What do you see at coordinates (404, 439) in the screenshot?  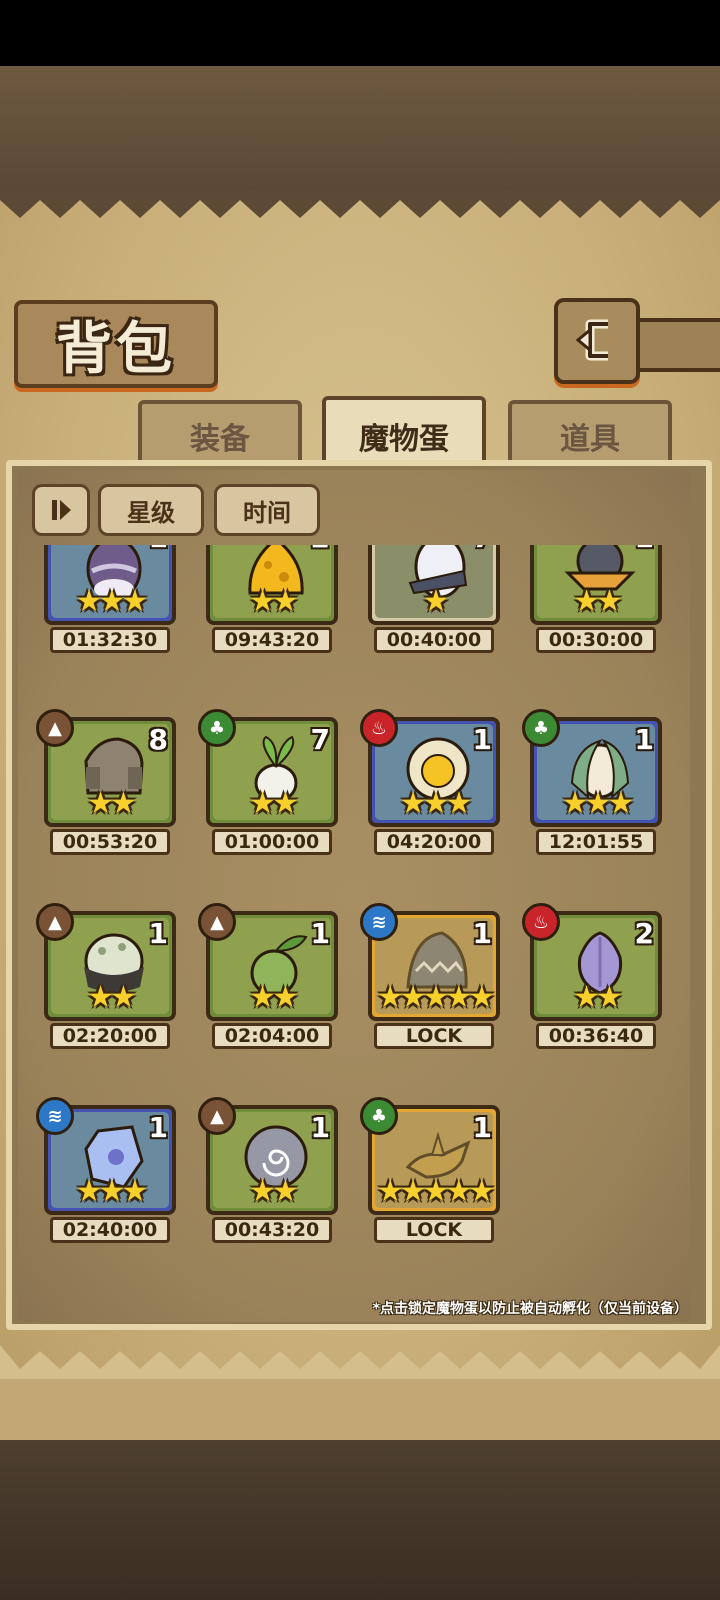 I see `tab-monster-eggs-label: 魔物蛋` at bounding box center [404, 439].